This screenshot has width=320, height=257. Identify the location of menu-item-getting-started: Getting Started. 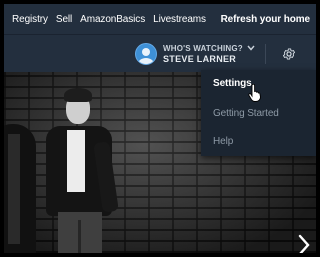
(246, 113).